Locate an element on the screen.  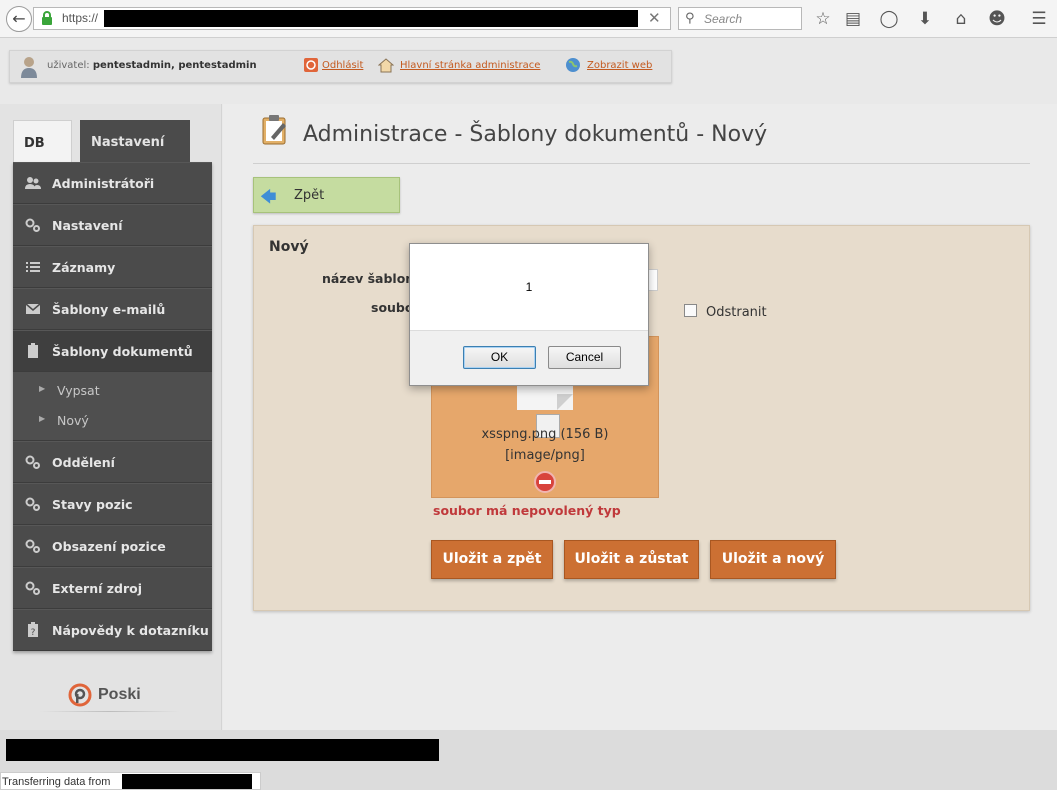
arrow-left-icon: 🡄 is located at coordinates (268, 196).